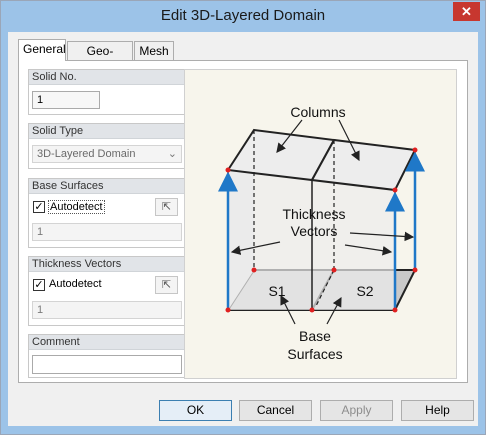  What do you see at coordinates (107, 342) in the screenshot?
I see `comment-header: Comment` at bounding box center [107, 342].